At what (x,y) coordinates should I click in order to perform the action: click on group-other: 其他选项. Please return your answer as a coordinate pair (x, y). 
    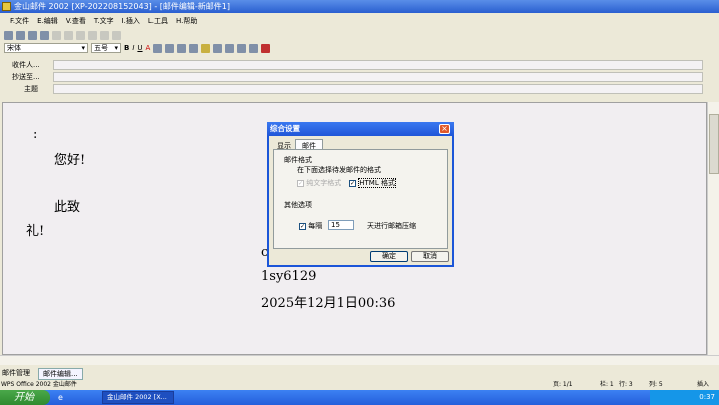
    Looking at the image, I should click on (298, 205).